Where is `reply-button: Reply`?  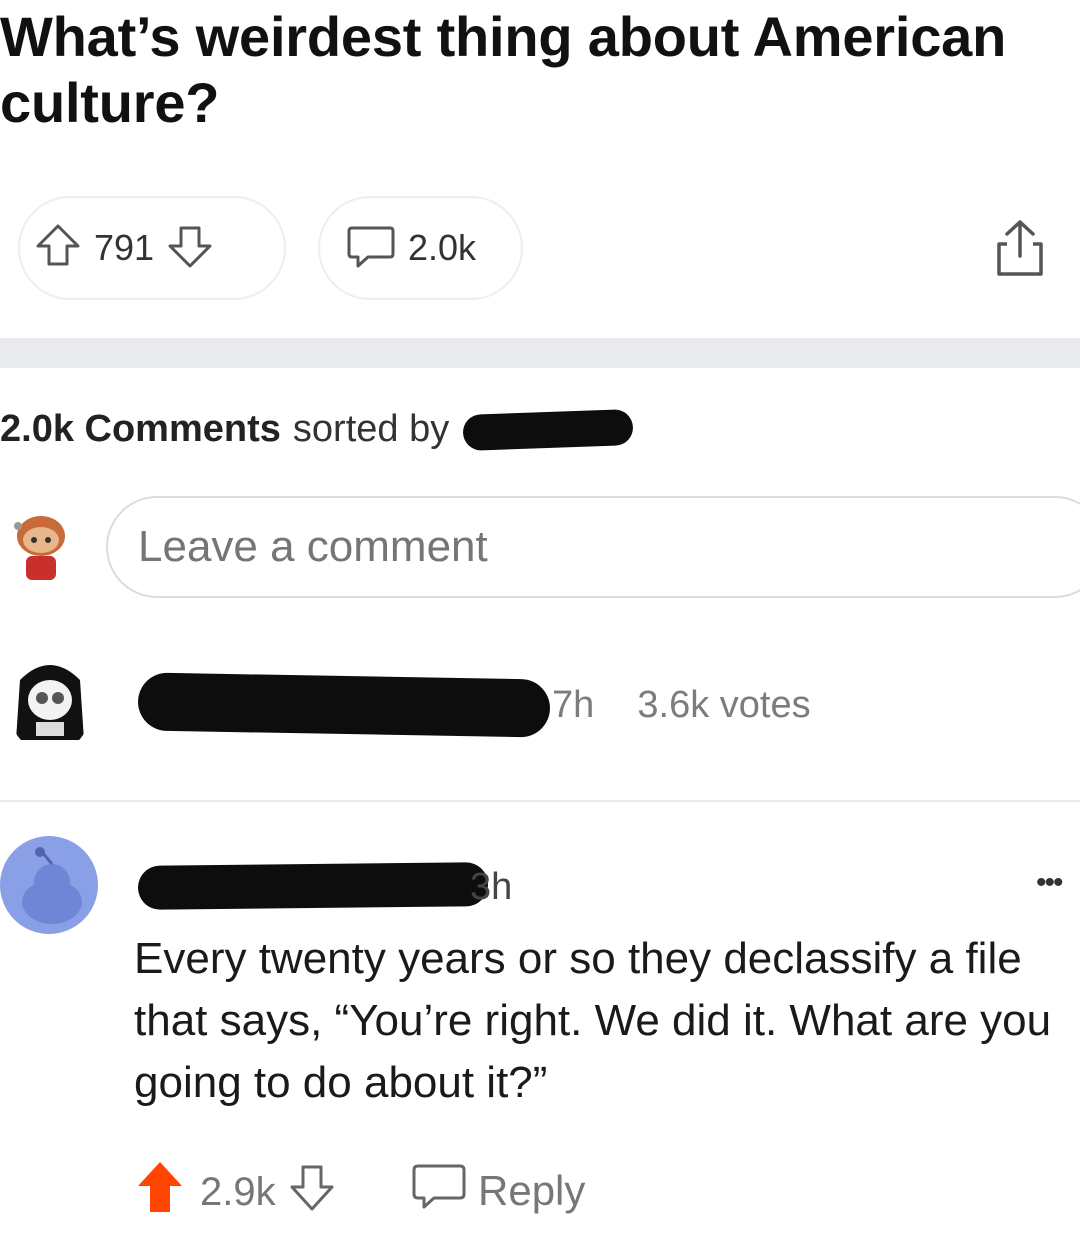 reply-button: Reply is located at coordinates (497, 1191).